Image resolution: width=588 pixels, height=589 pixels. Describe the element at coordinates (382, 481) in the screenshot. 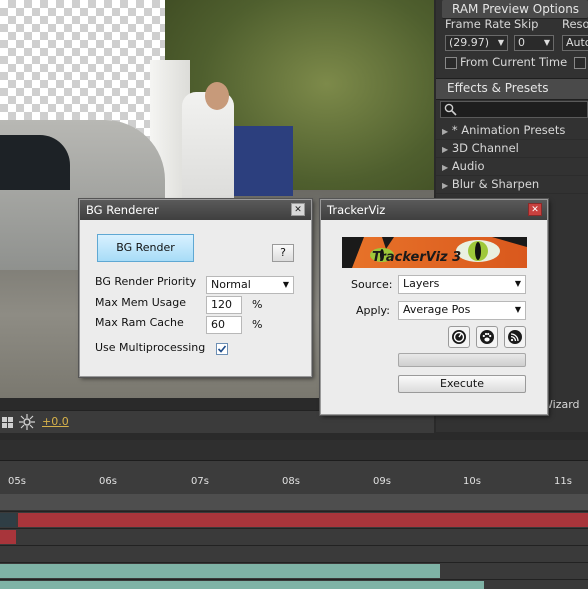

I see `time-tick: 09s` at that location.